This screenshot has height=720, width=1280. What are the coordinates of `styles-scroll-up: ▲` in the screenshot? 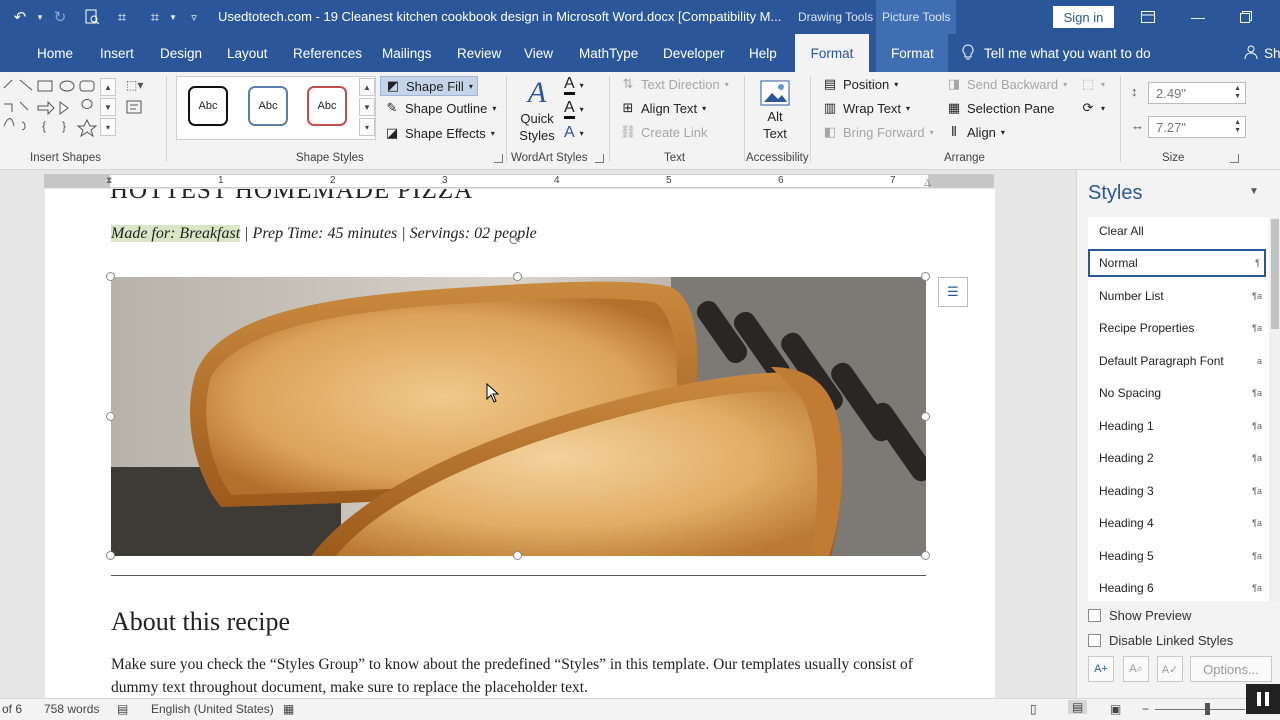 It's located at (367, 87).